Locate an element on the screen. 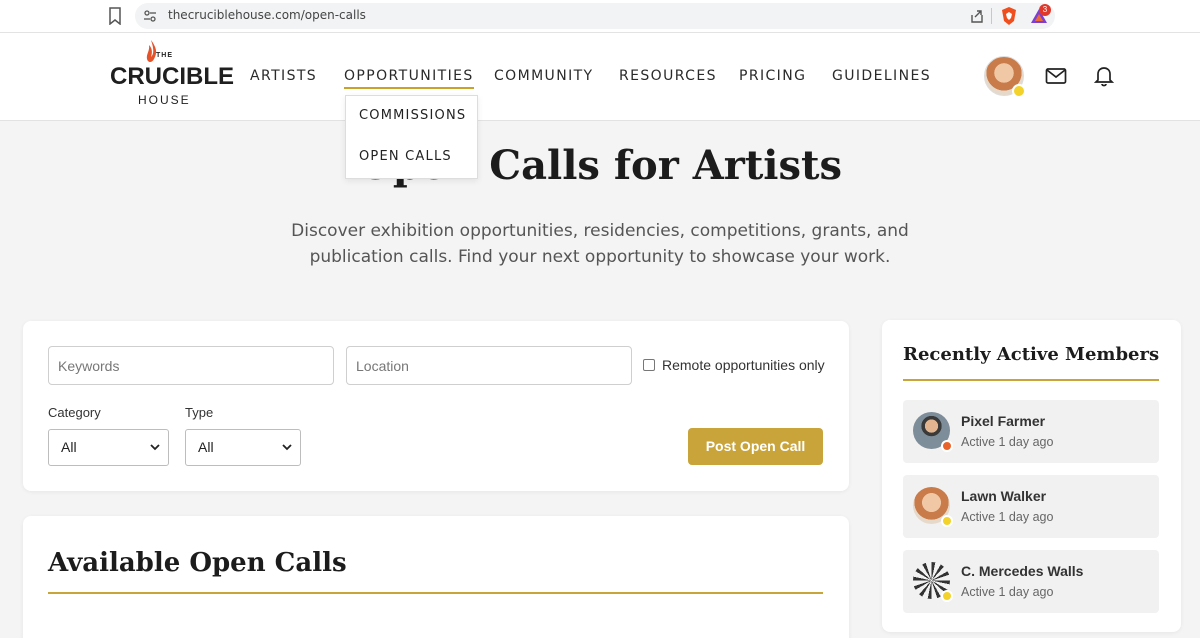  nav-artists: ARTISTS is located at coordinates (283, 76).